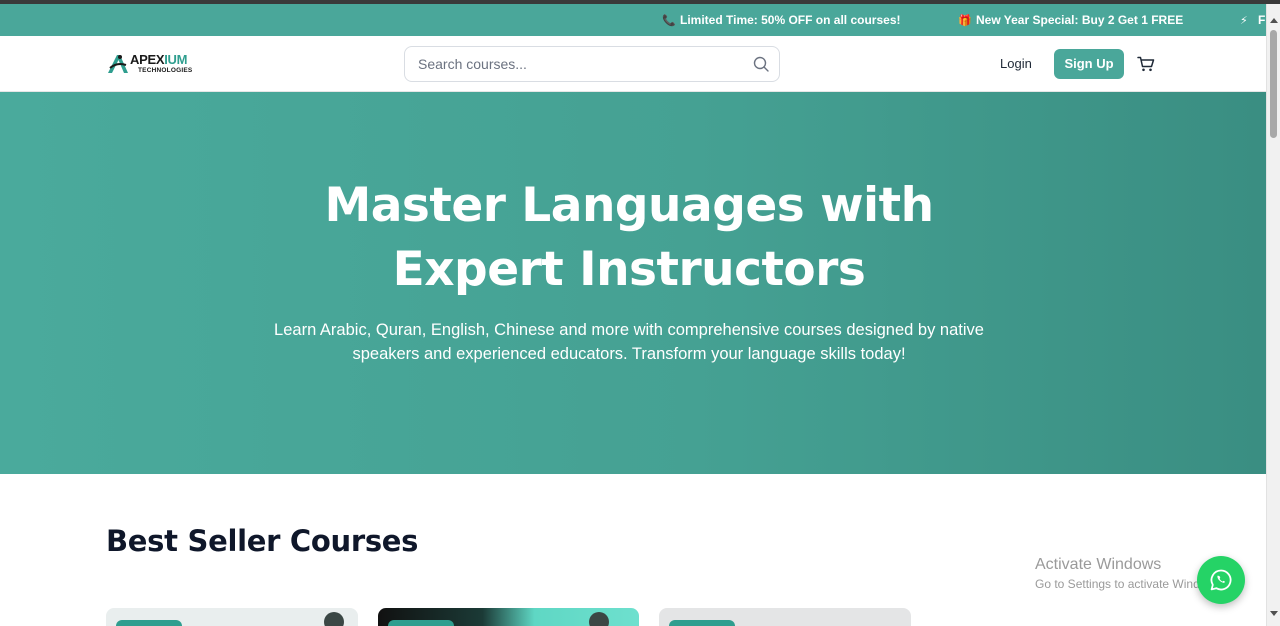 This screenshot has width=1280, height=626. What do you see at coordinates (1274, 20) in the screenshot?
I see `scroll-up-arrow-icon` at bounding box center [1274, 20].